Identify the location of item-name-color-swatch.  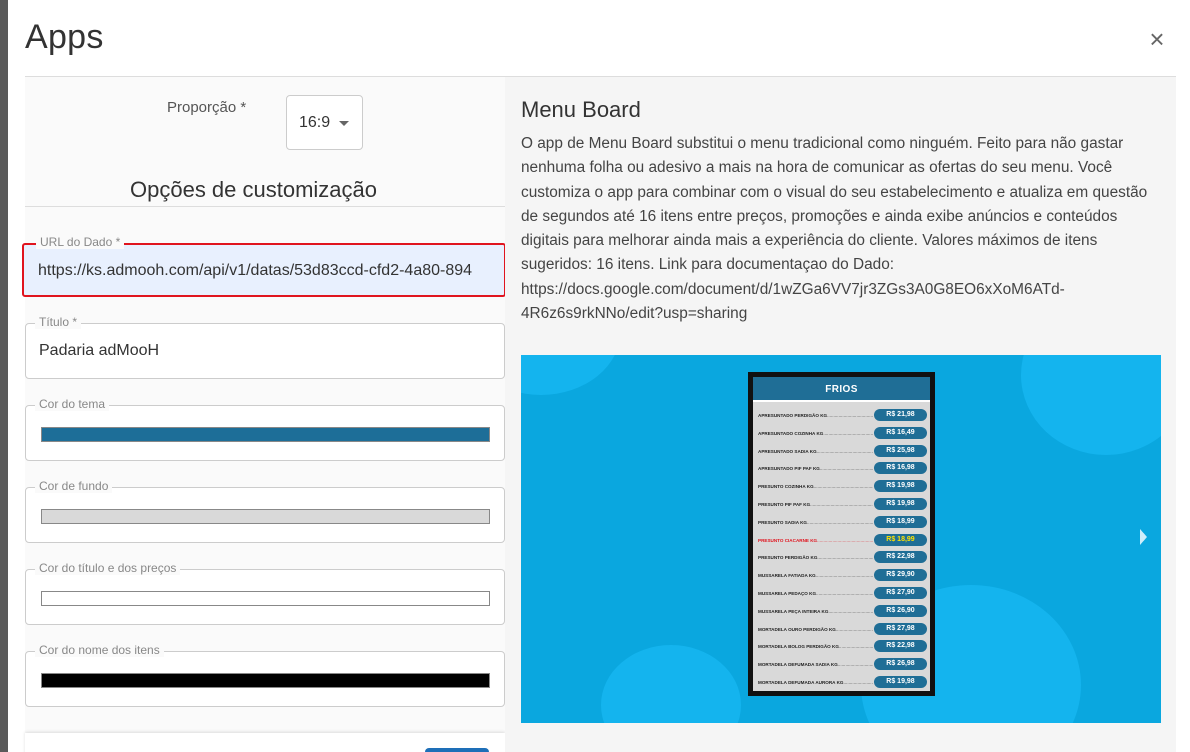
(265, 680).